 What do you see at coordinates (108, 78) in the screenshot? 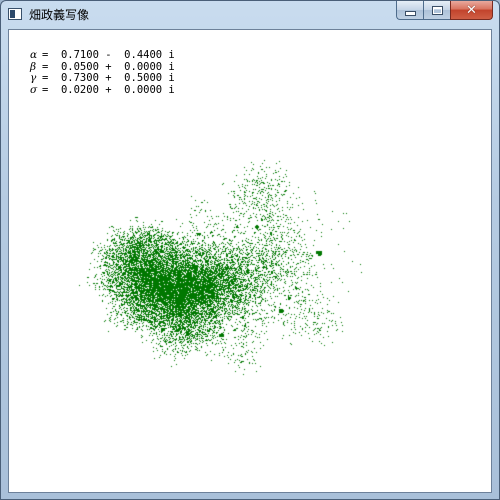
I see `parameter-value: = 0.7300 + 0.5000 i` at bounding box center [108, 78].